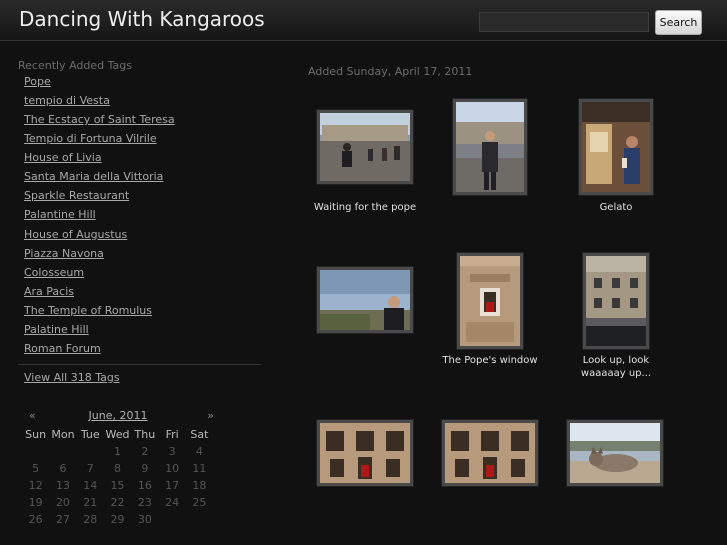  Describe the element at coordinates (54, 272) in the screenshot. I see `tag-link-colosseum: Colosseum` at that location.